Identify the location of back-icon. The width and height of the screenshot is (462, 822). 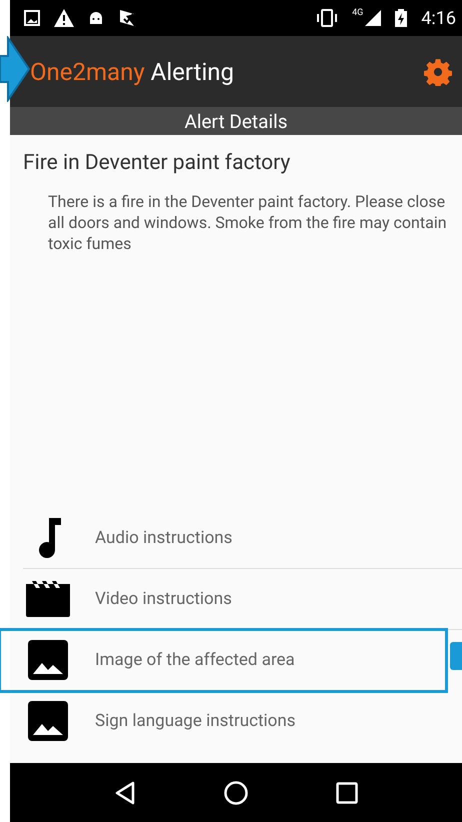
(125, 792).